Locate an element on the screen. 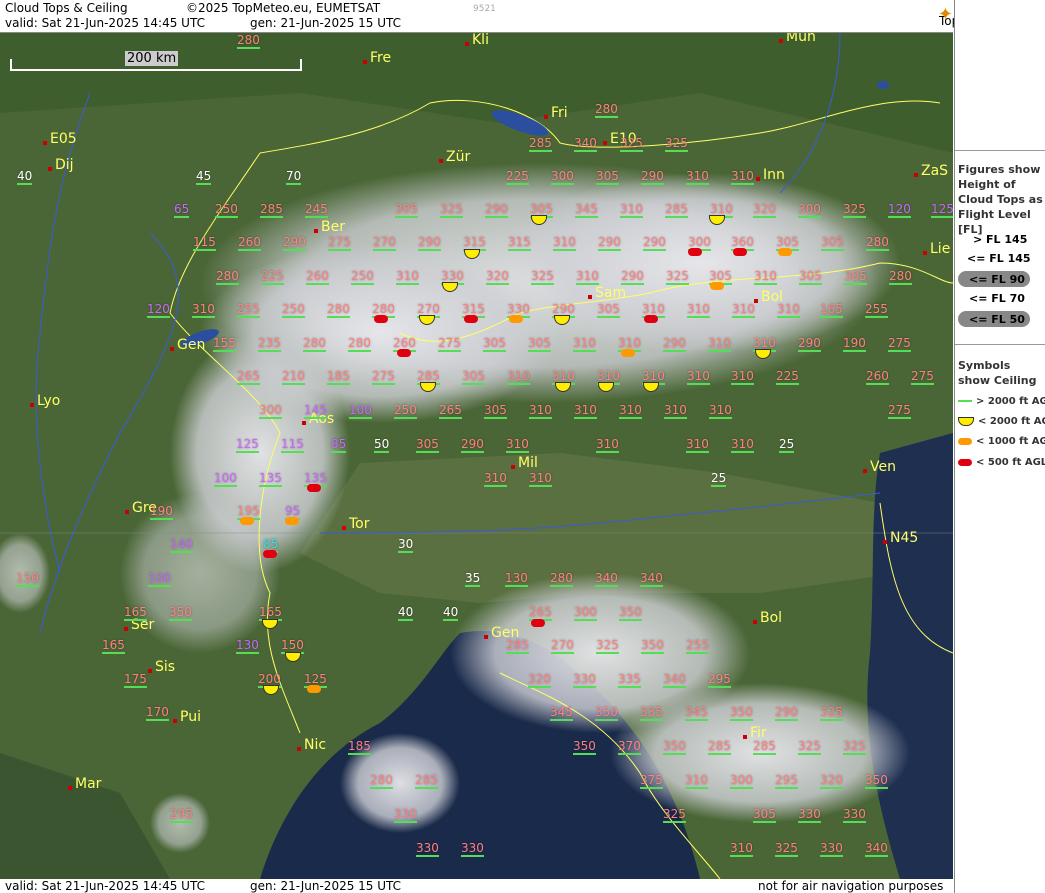 Image resolution: width=1045 pixels, height=893 pixels. city-label: Sis is located at coordinates (161, 667).